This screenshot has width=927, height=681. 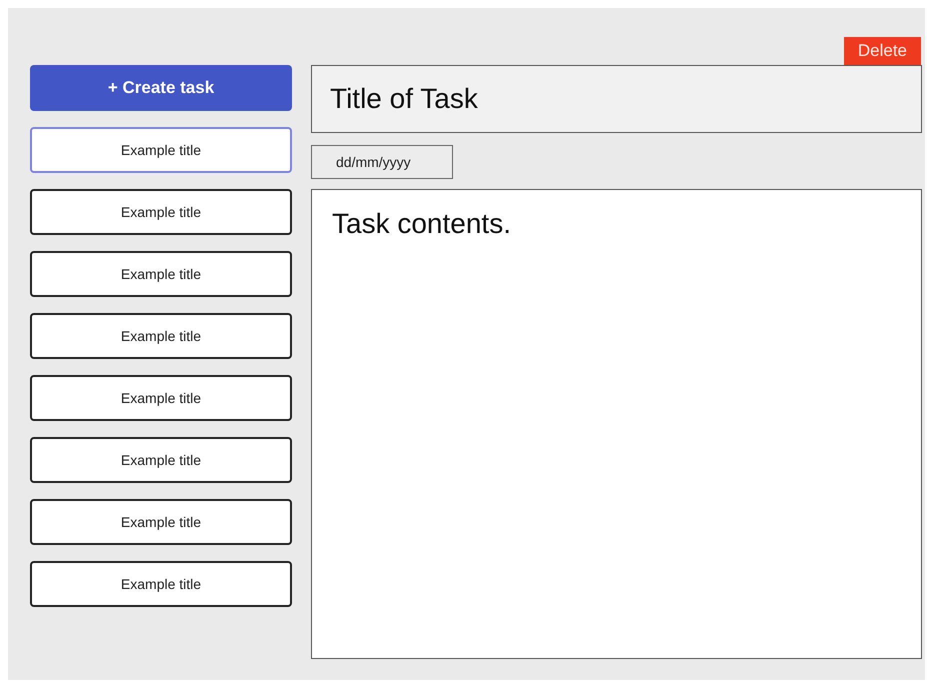 What do you see at coordinates (161, 88) in the screenshot?
I see `create-task-button: + Create task` at bounding box center [161, 88].